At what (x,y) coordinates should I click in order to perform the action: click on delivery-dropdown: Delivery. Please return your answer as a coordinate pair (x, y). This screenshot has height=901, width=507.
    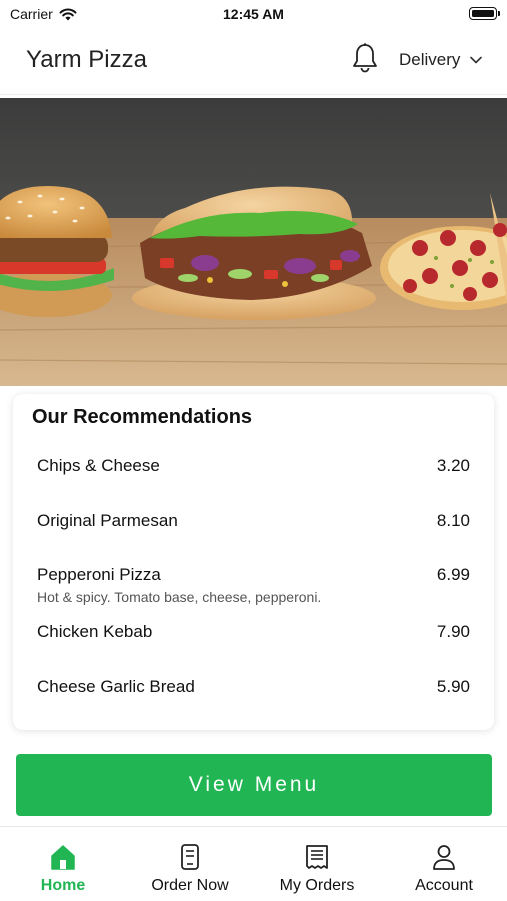
    Looking at the image, I should click on (441, 60).